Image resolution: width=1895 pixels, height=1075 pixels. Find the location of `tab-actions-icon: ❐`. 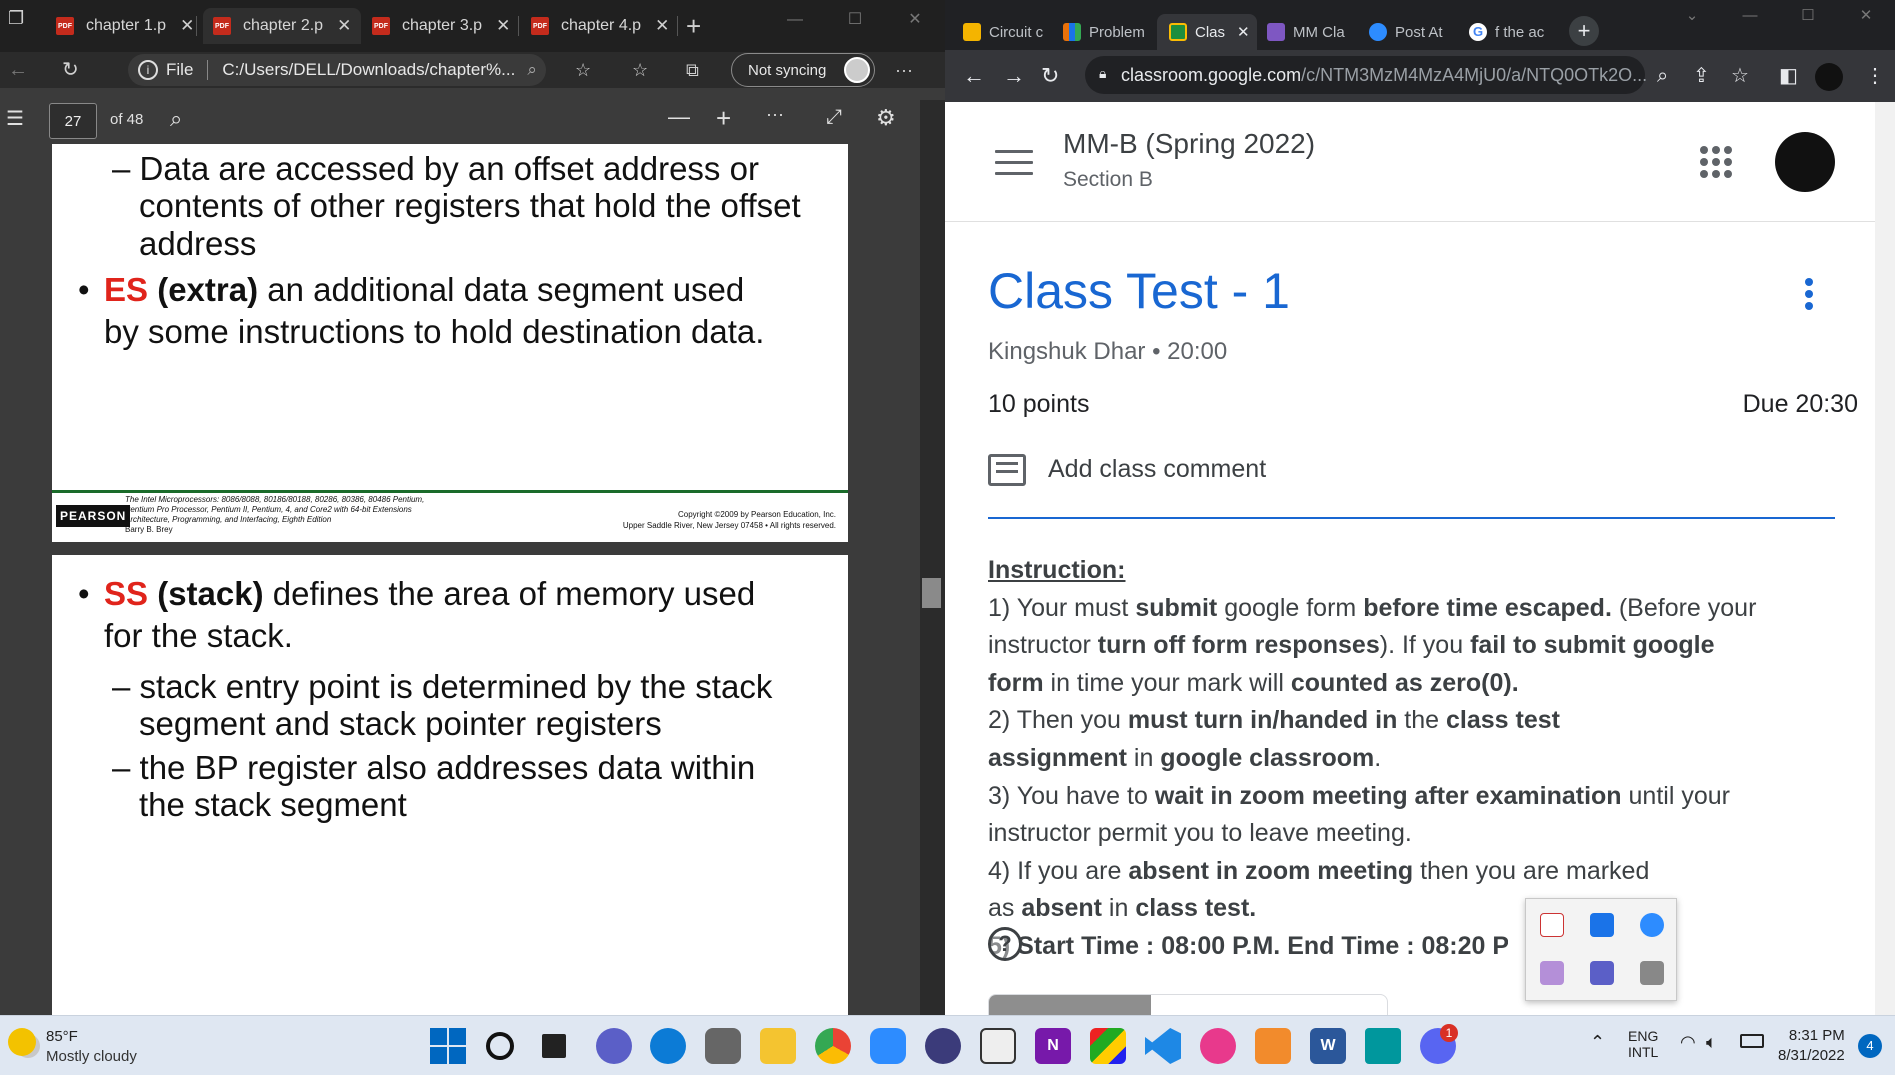

tab-actions-icon: ❐ is located at coordinates (16, 18).